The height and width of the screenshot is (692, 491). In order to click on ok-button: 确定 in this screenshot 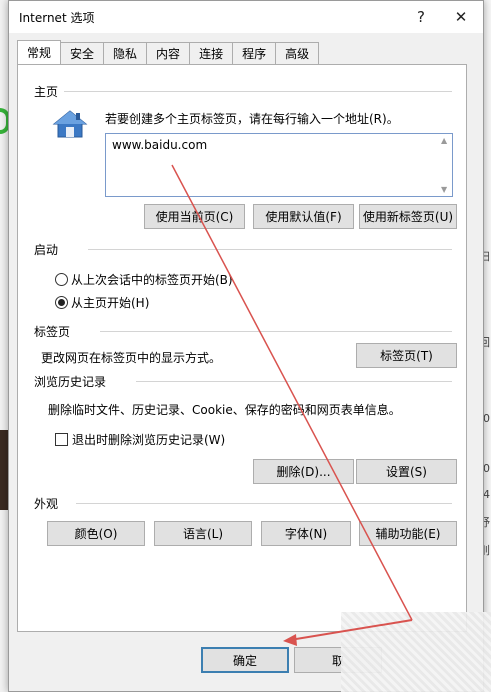, I will do `click(245, 660)`.